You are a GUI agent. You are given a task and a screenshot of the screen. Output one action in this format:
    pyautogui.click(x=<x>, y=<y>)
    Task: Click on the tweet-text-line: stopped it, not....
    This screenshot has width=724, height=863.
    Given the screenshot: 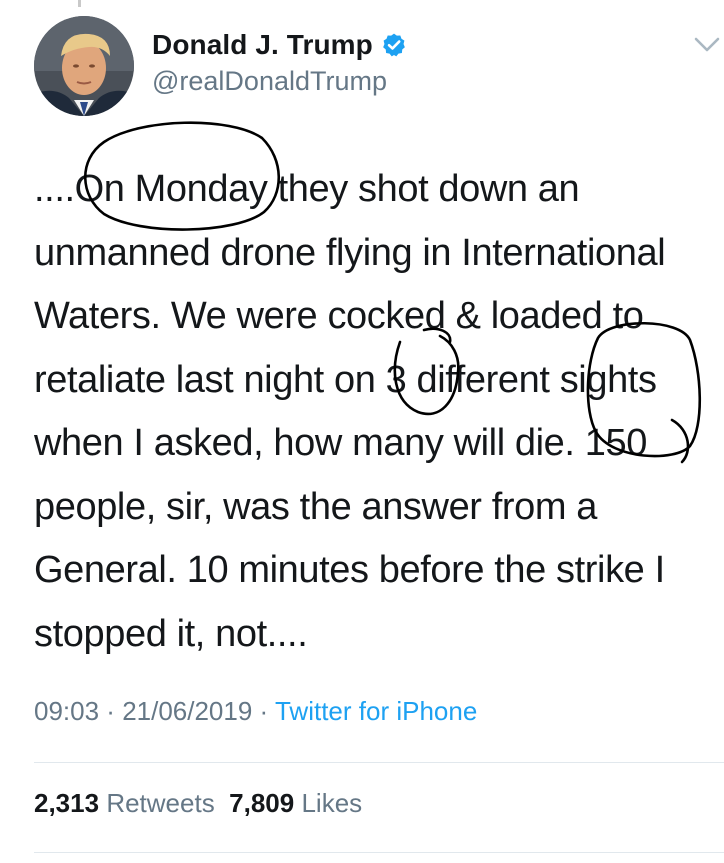 What is the action you would take?
    pyautogui.click(x=171, y=633)
    